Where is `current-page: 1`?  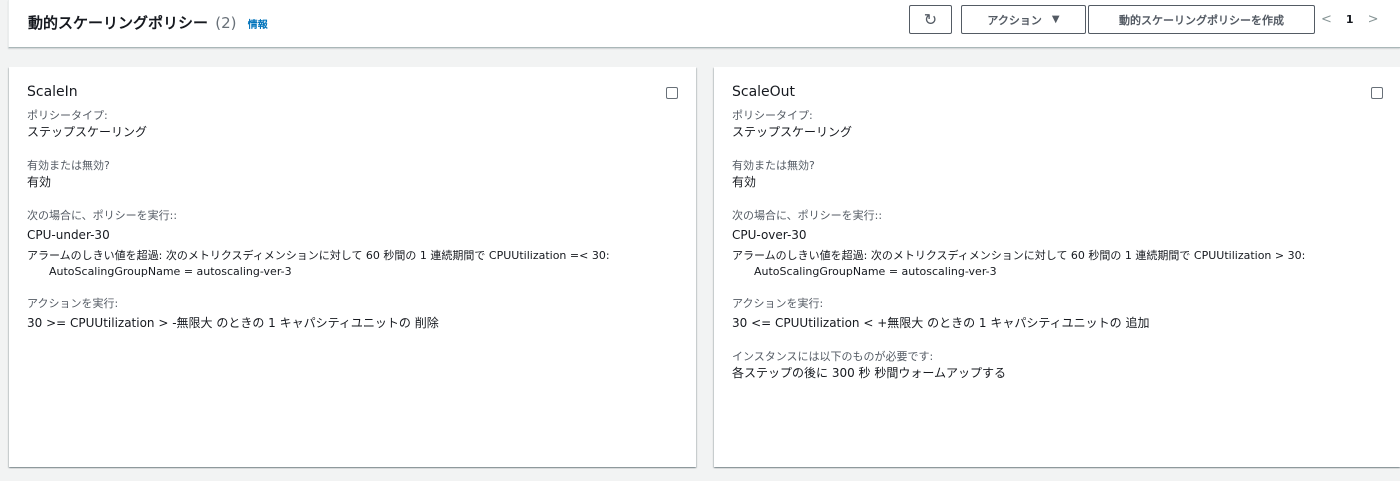 current-page: 1 is located at coordinates (1350, 19).